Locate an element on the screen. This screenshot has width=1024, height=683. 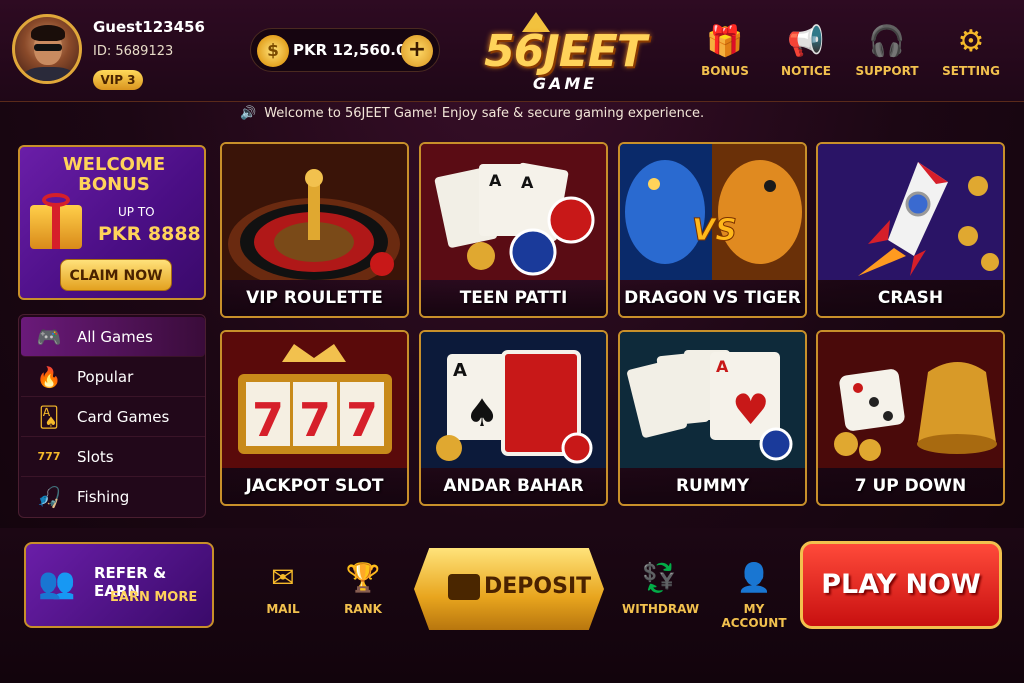
game-name: JACKPOT SLOT is located at coordinates (314, 486).